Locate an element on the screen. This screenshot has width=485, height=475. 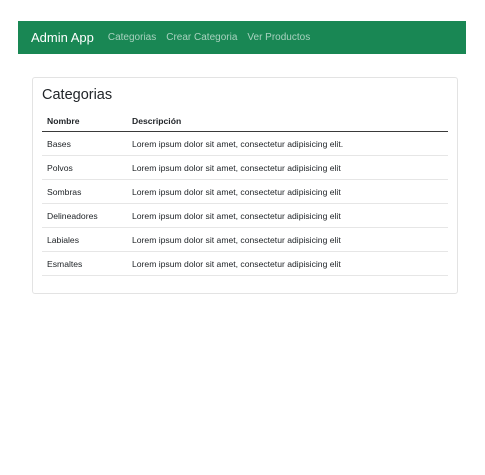
nav-link-ver-productos: Ver Productos is located at coordinates (278, 37).